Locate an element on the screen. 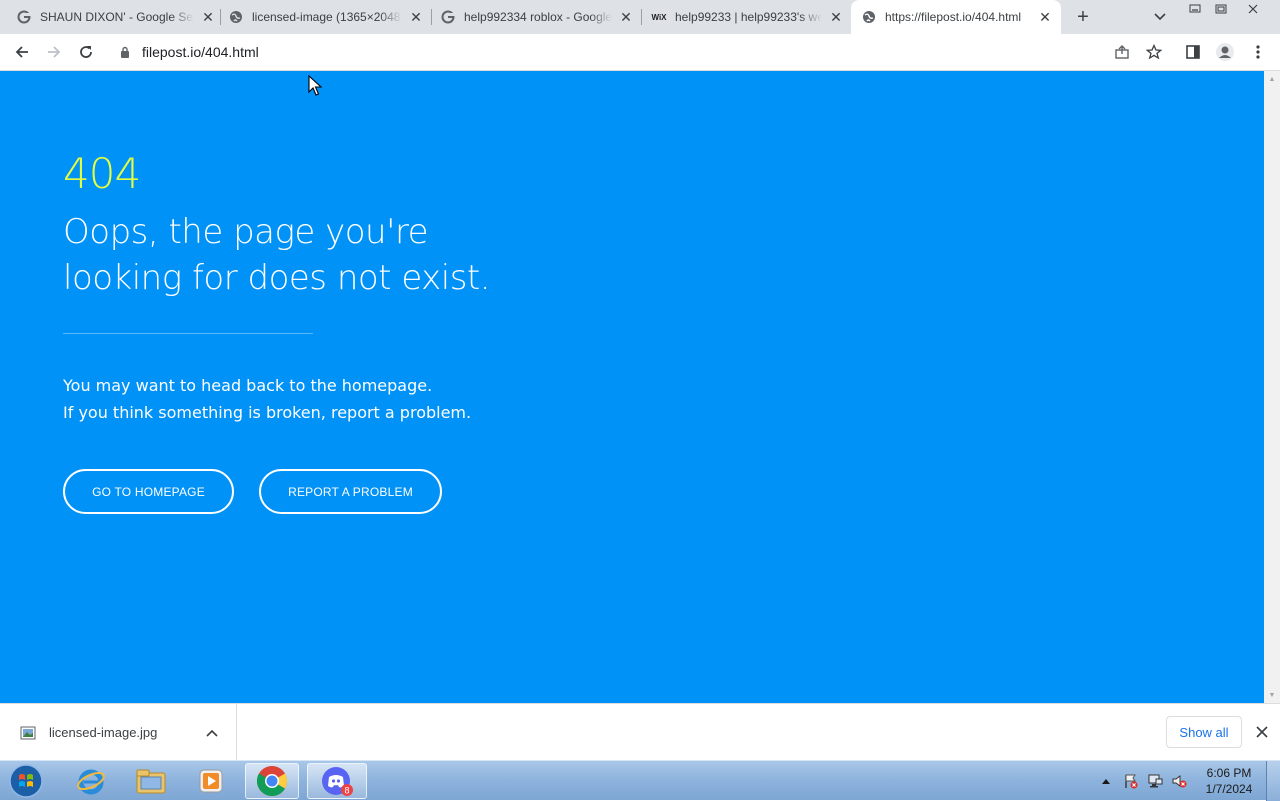 This screenshot has height=801, width=1280. taskbar-file-explorer is located at coordinates (151, 781).